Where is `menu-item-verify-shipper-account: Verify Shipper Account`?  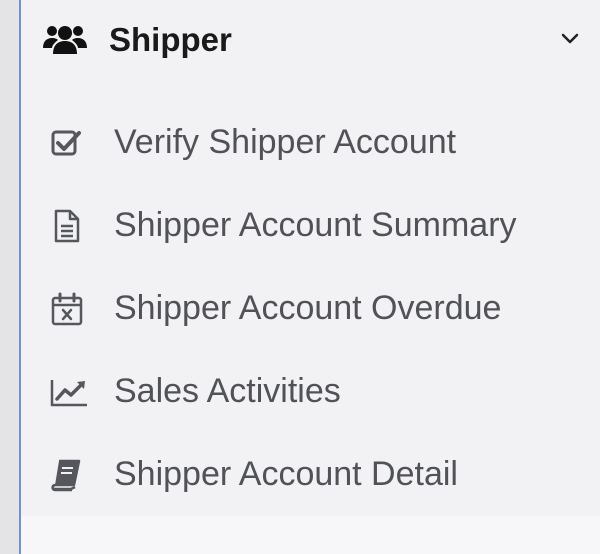
menu-item-verify-shipper-account: Verify Shipper Account is located at coordinates (310, 142).